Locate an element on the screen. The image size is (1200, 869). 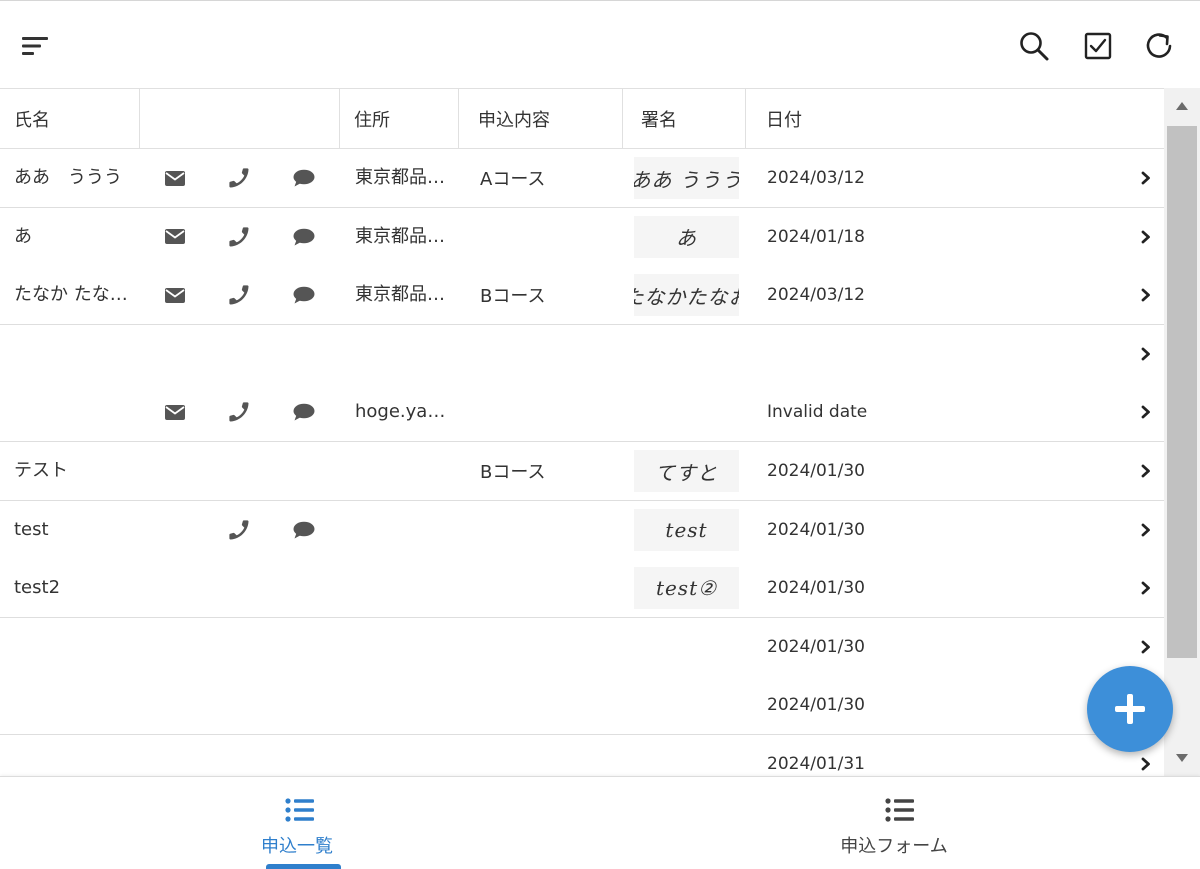
table-row: あ 東京都品川区 あ 2024/01/18 is located at coordinates (582, 237).